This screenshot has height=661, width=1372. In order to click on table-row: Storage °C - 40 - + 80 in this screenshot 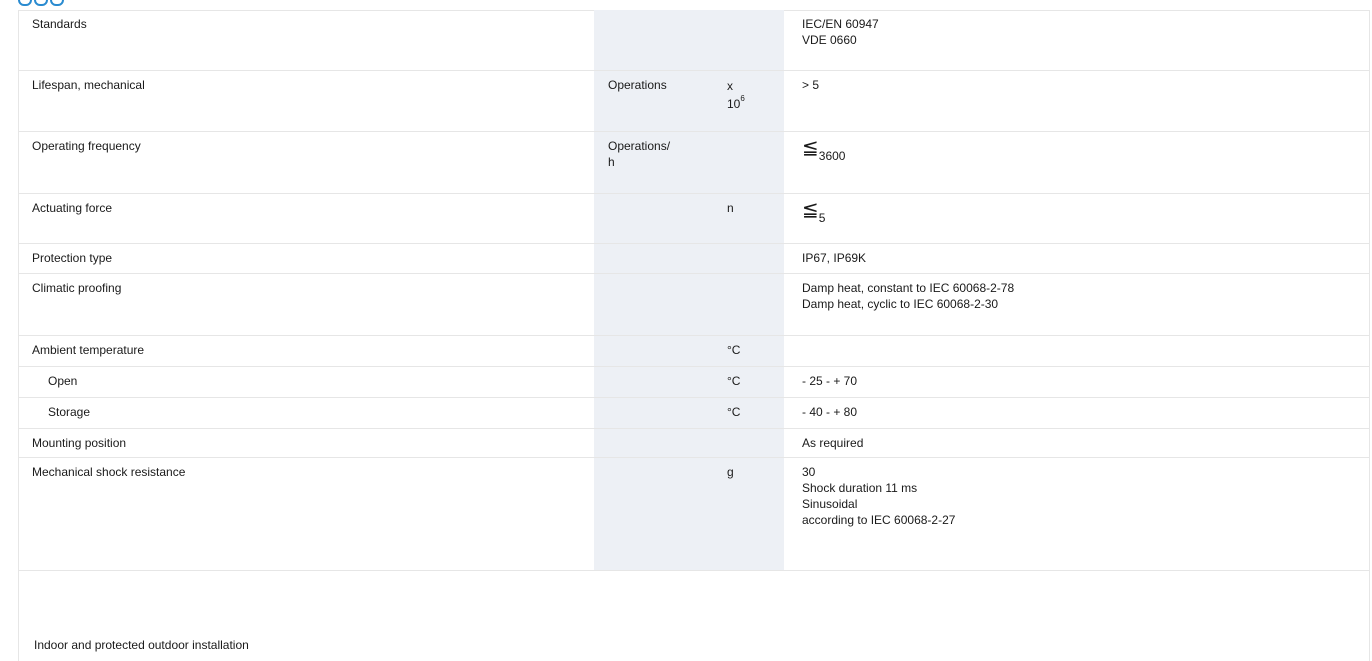, I will do `click(694, 413)`.